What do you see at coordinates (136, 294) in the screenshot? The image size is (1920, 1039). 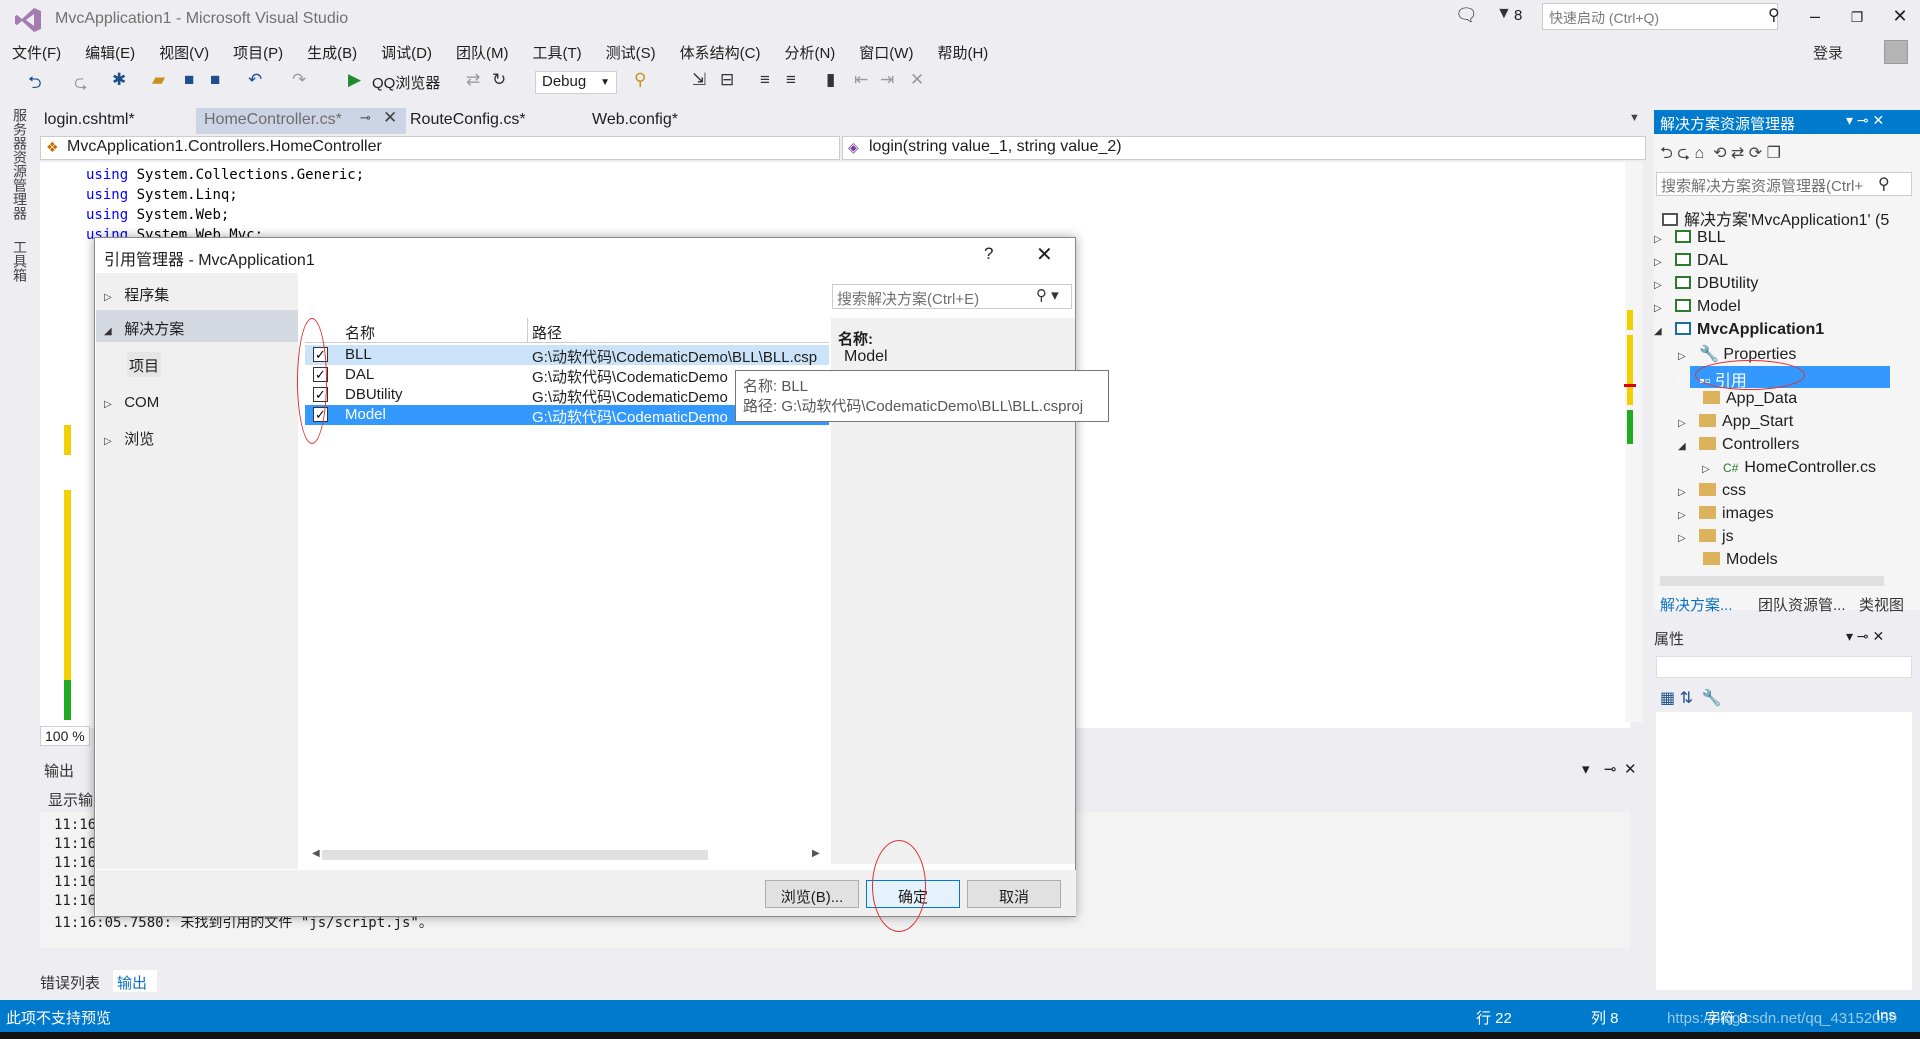 I see `nav-assemblies: ▷ 程序集` at bounding box center [136, 294].